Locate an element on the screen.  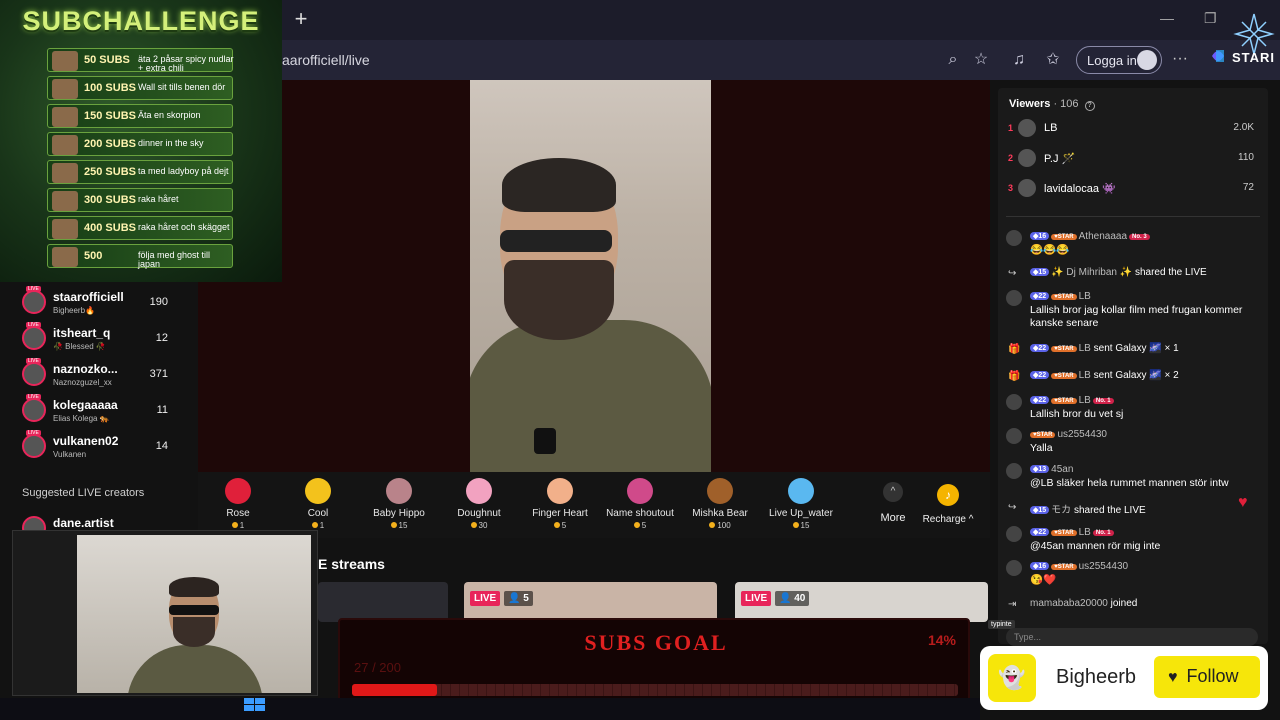
level-badge: ◆15 is located at coordinates (1040, 510).